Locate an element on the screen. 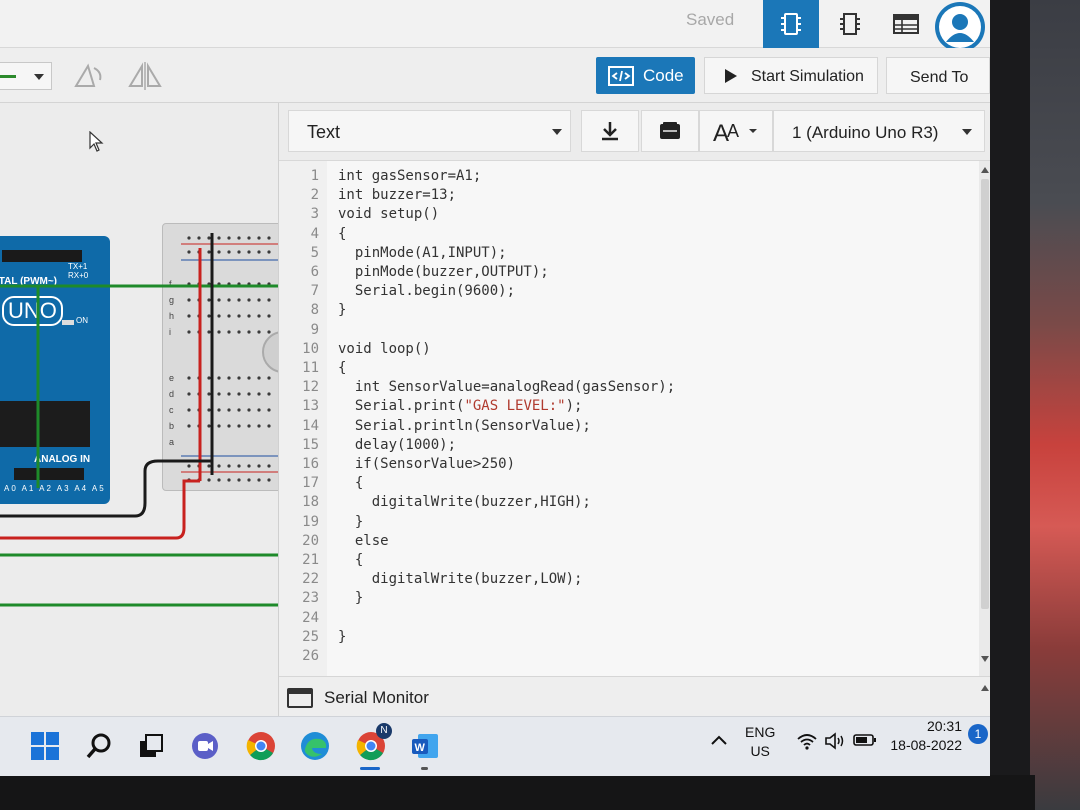  word-app: W is located at coordinates (425, 749).